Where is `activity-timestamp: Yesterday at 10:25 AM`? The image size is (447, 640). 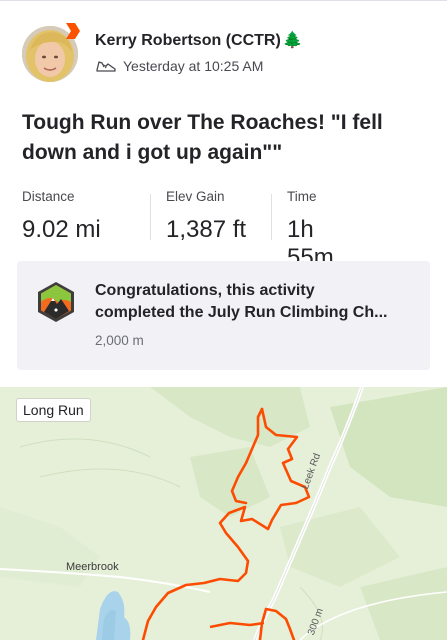 activity-timestamp: Yesterday at 10:25 AM is located at coordinates (193, 66).